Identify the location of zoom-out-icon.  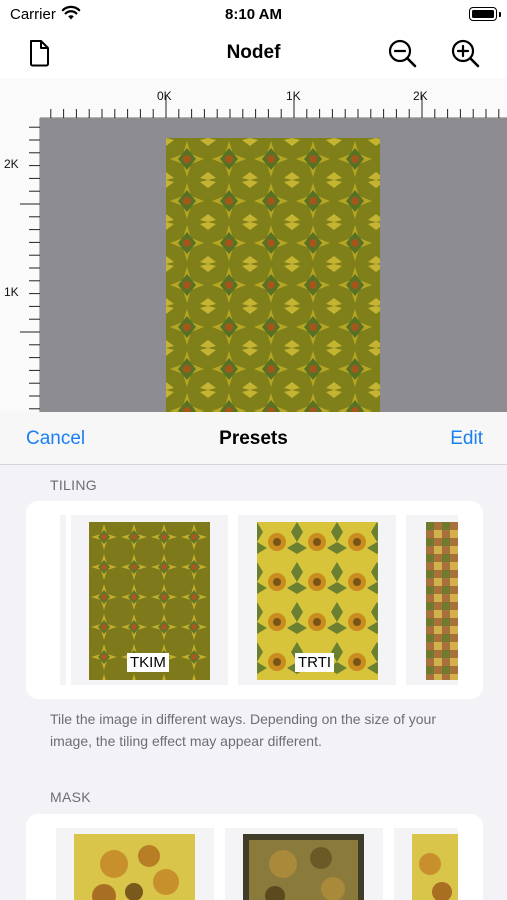
(402, 53).